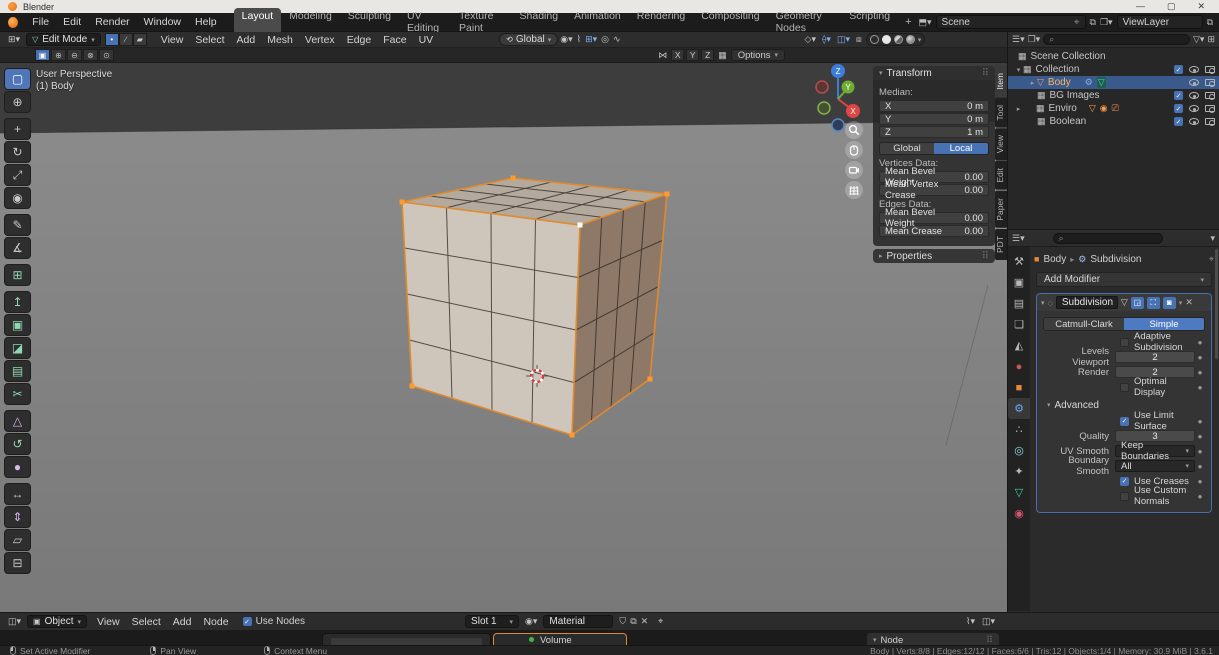 The image size is (1219, 655). Describe the element at coordinates (1169, 302) in the screenshot. I see `show-in-render-toggle: ◙` at that location.